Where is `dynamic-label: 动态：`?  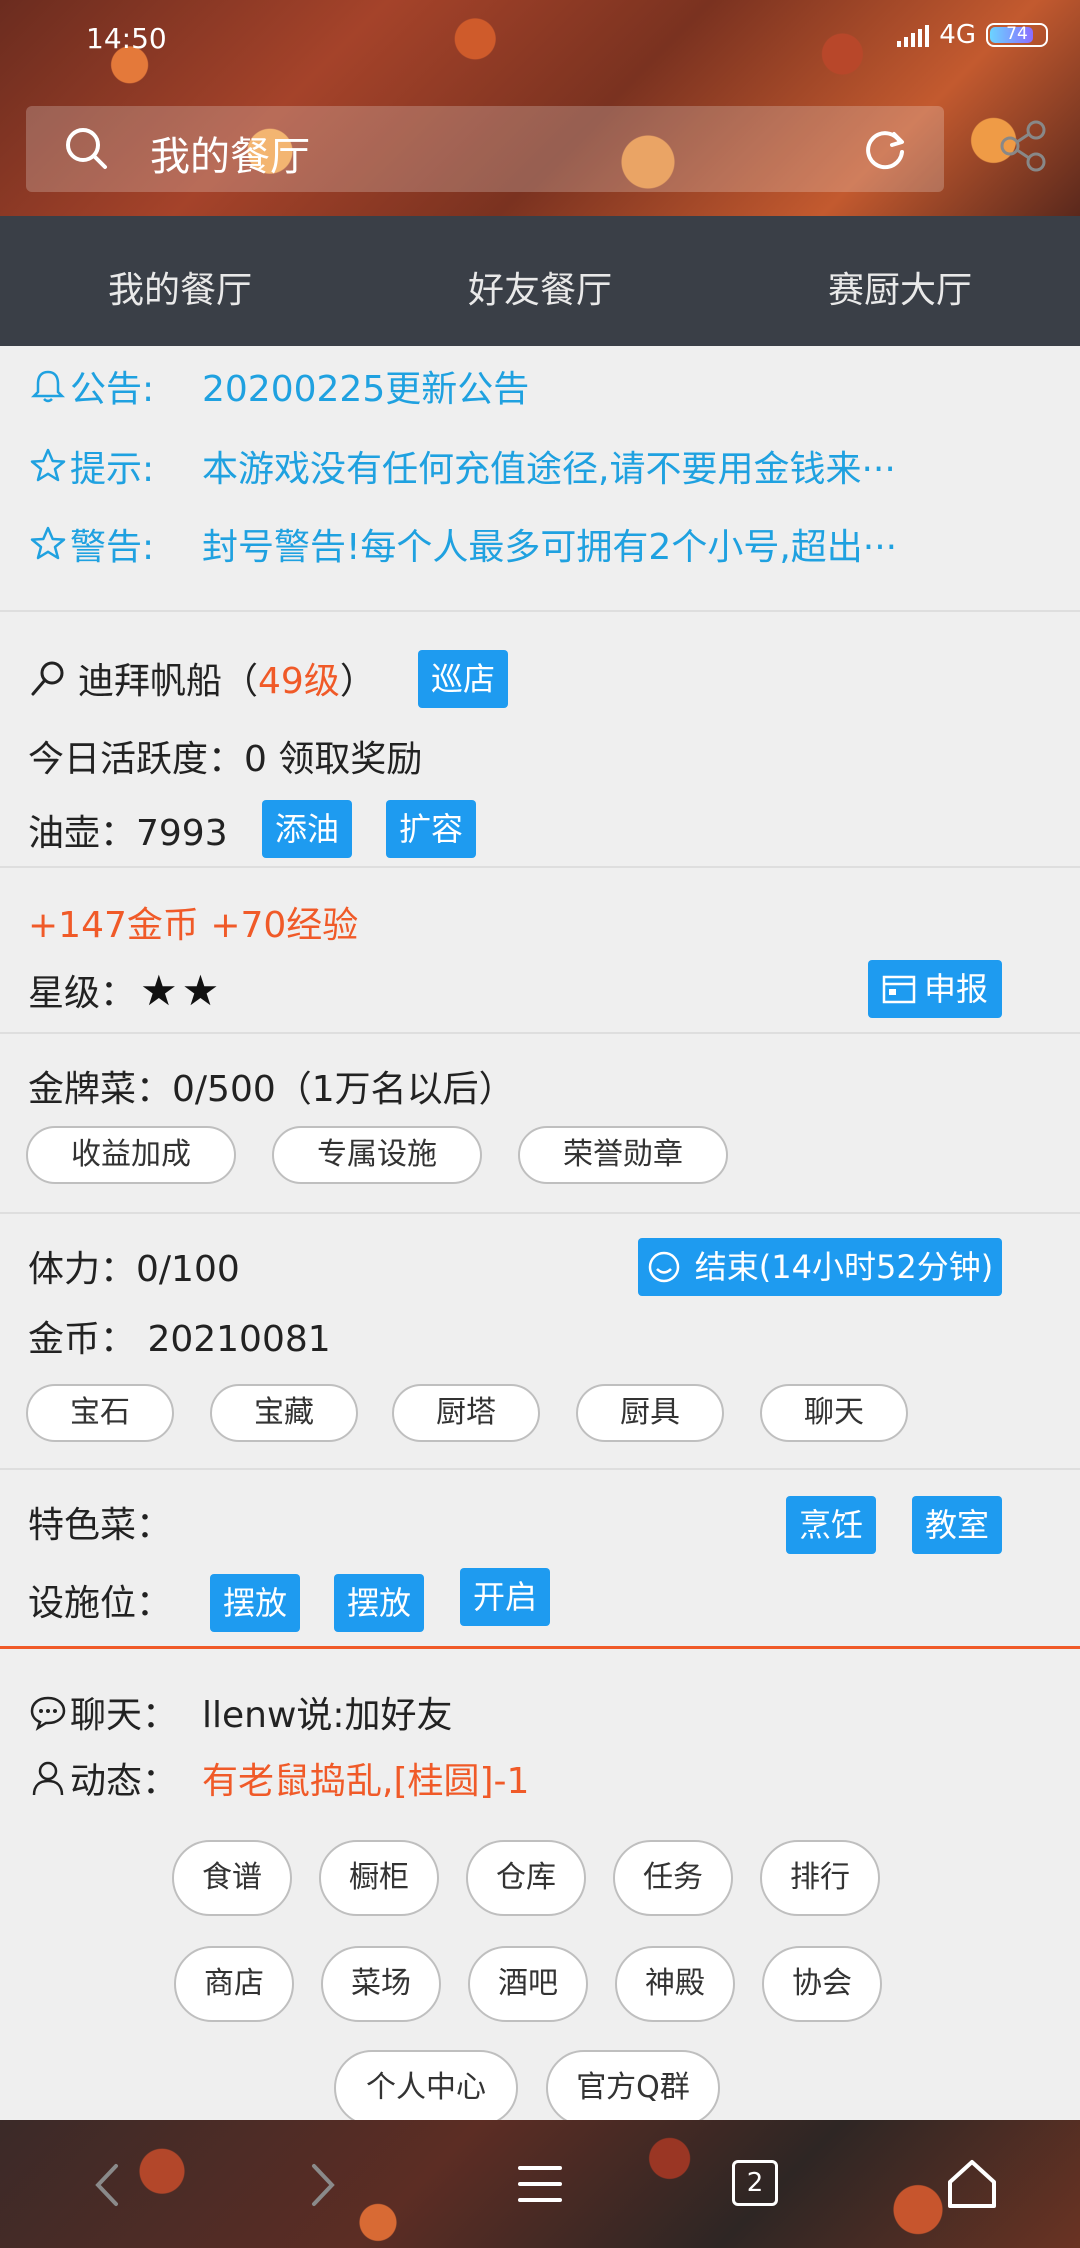 dynamic-label: 动态： is located at coordinates (124, 1781).